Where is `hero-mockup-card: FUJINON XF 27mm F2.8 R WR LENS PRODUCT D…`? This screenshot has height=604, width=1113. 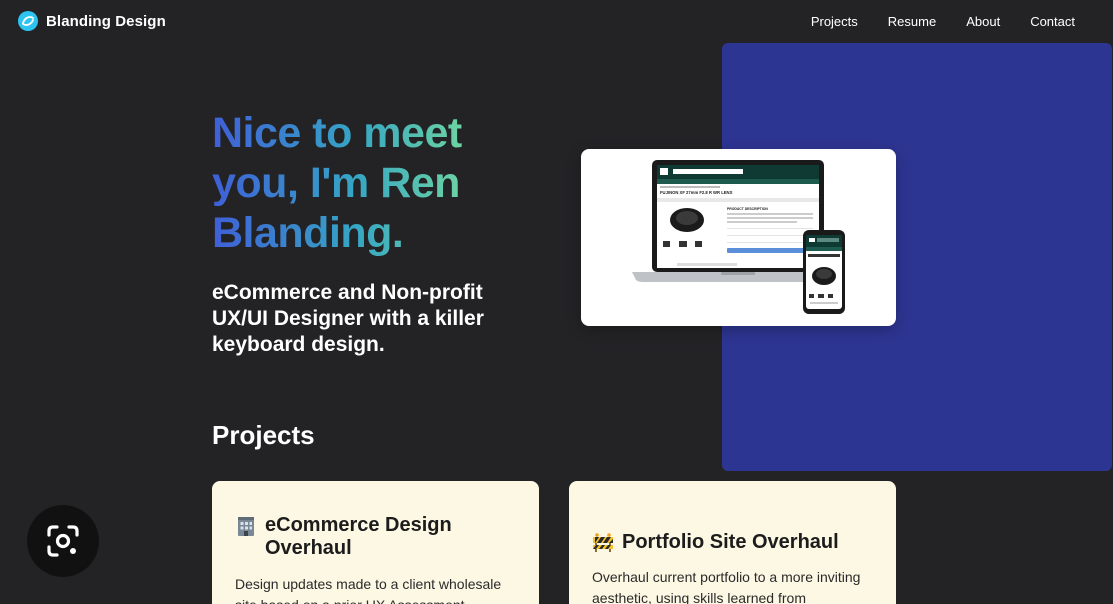
hero-mockup-card: FUJINON XF 27mm F2.8 R WR LENS PRODUCT D… is located at coordinates (738, 237).